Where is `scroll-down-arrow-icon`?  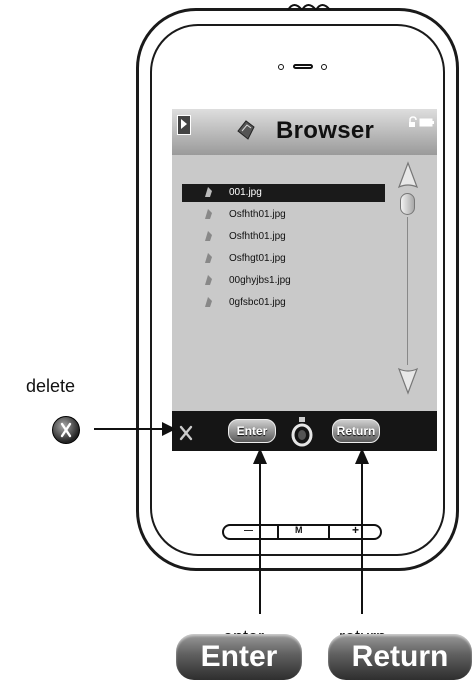 scroll-down-arrow-icon is located at coordinates (408, 380).